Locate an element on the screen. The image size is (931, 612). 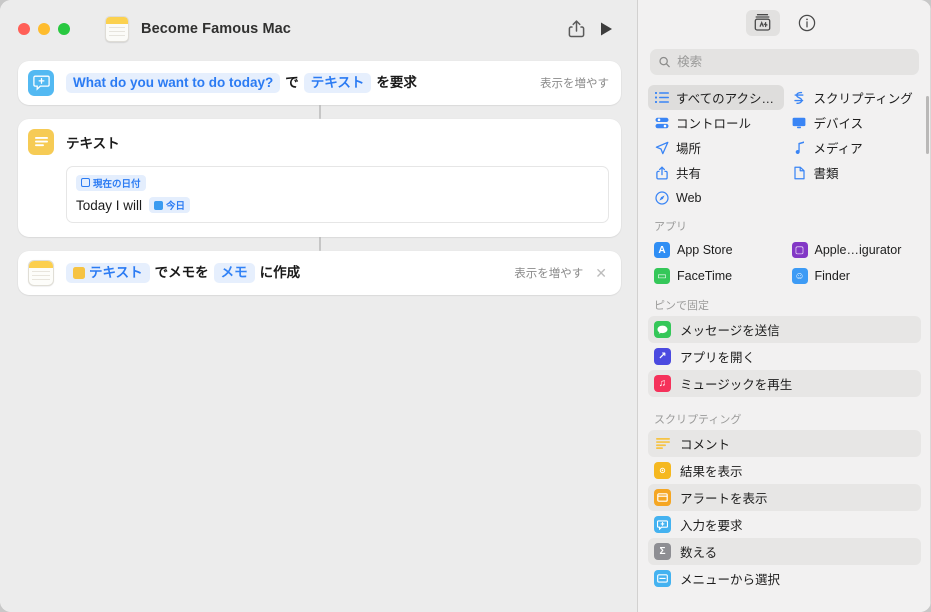
search-container is located at coordinates (784, 65).